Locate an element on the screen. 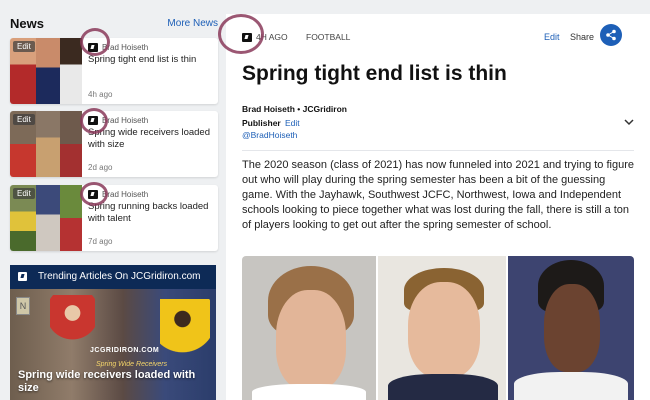  trending-headline: Spring wide receivers loaded with size is located at coordinates (113, 382).